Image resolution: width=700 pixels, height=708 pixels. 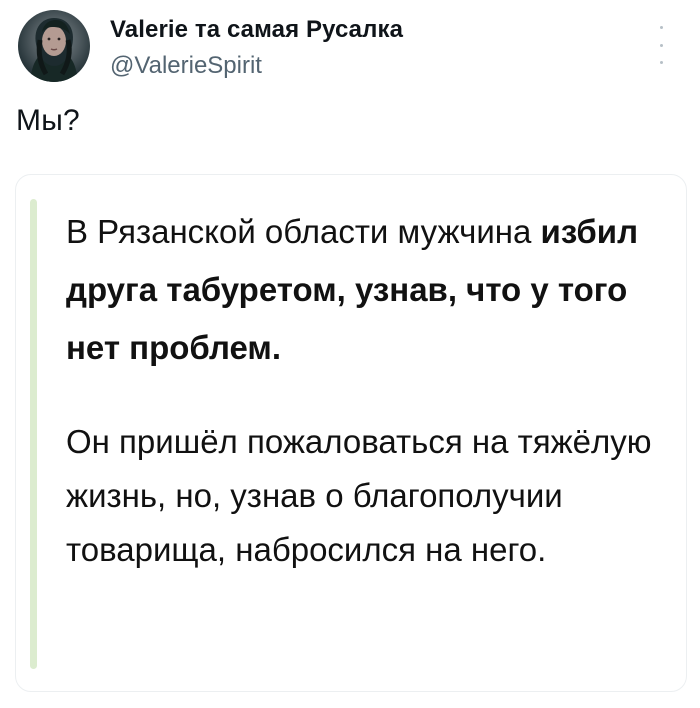 What do you see at coordinates (33, 434) in the screenshot?
I see `quote-accent-bar` at bounding box center [33, 434].